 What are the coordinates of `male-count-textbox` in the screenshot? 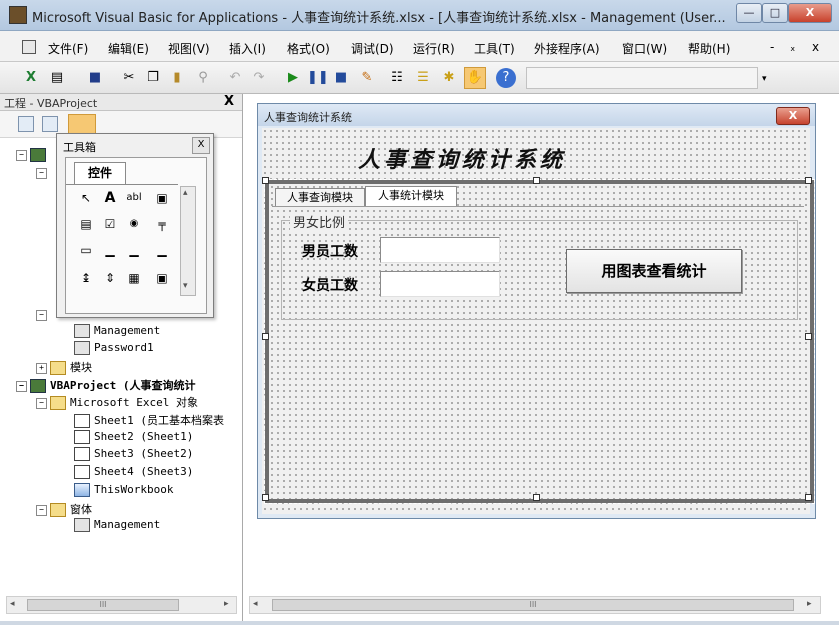 It's located at (440, 250).